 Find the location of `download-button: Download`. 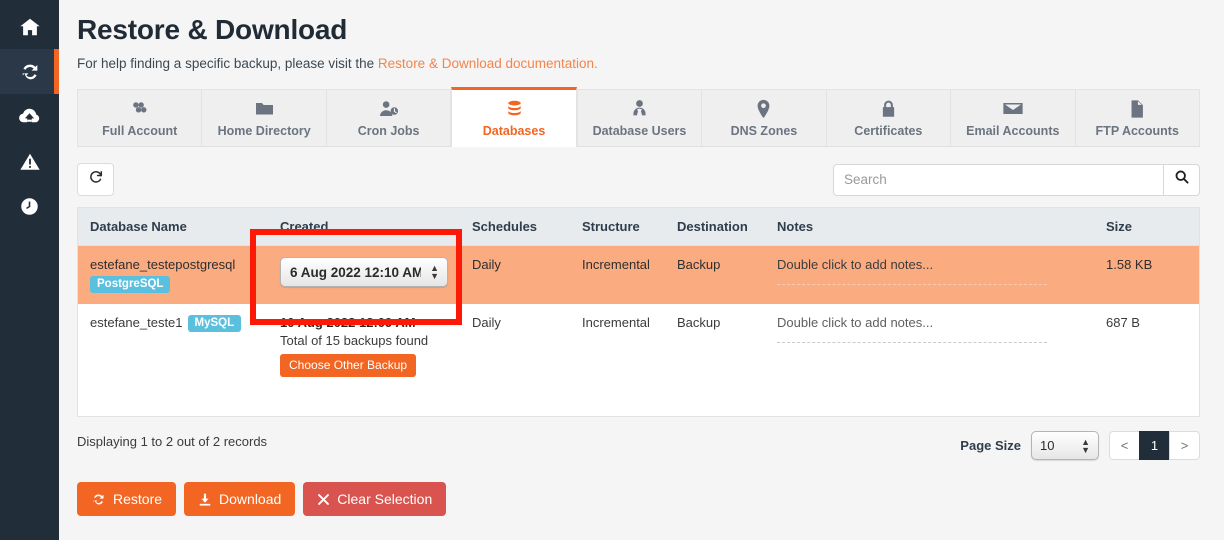

download-button: Download is located at coordinates (240, 499).